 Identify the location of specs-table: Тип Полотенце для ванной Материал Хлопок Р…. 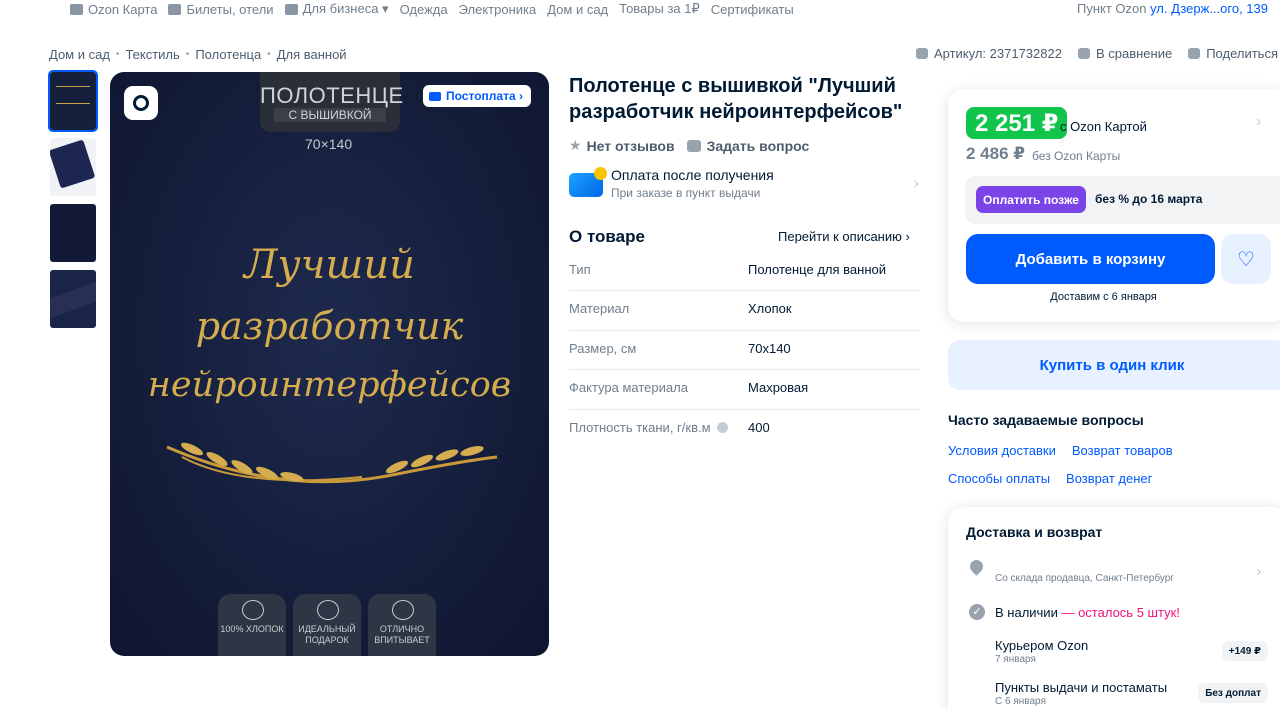
(744, 350).